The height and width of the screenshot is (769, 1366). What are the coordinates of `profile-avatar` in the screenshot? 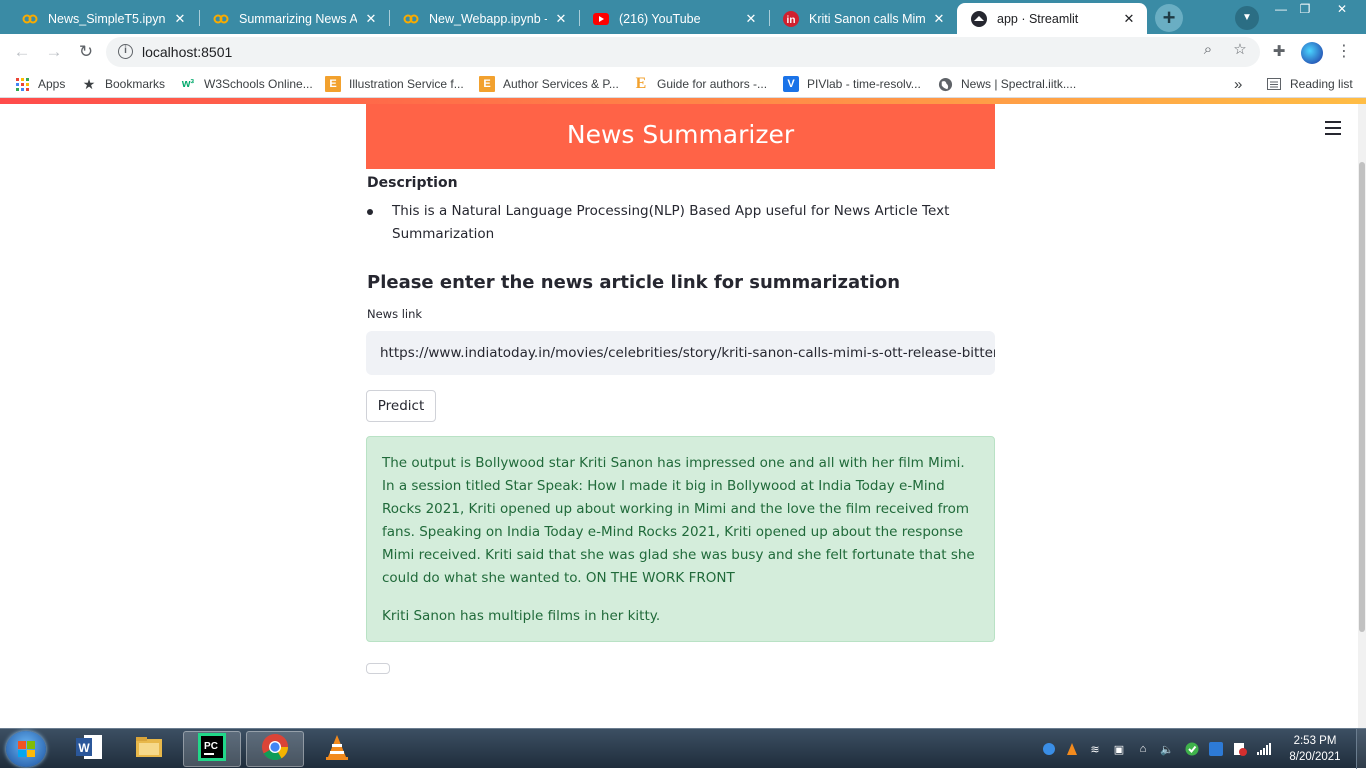 It's located at (1312, 53).